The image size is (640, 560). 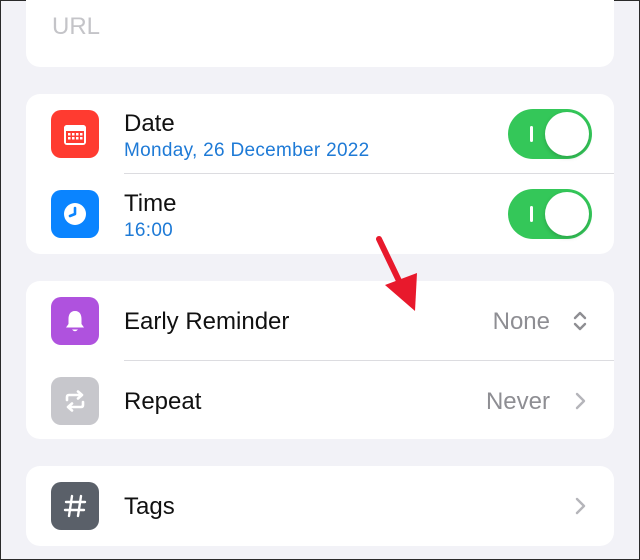 I want to click on repeat-value: Never, so click(x=518, y=402).